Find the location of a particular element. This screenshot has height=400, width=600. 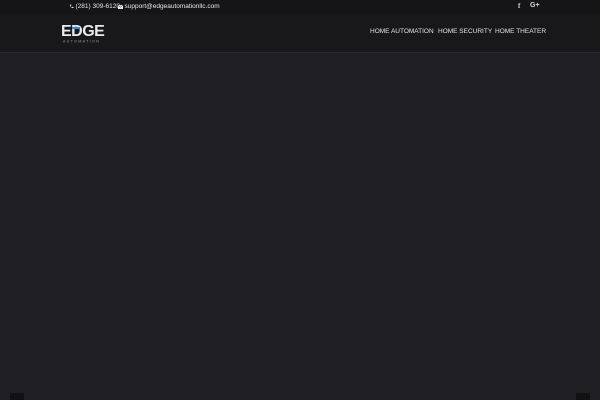

envelope-icon is located at coordinates (120, 6).